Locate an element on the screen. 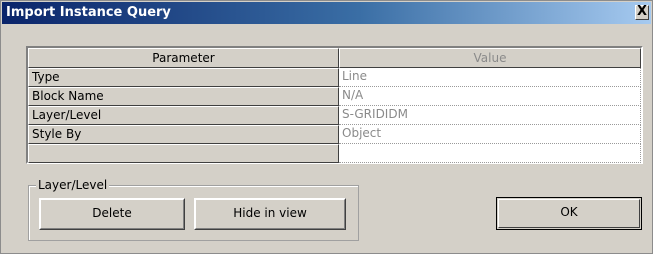 Image resolution: width=653 pixels, height=254 pixels. parameter-cell is located at coordinates (183, 153).